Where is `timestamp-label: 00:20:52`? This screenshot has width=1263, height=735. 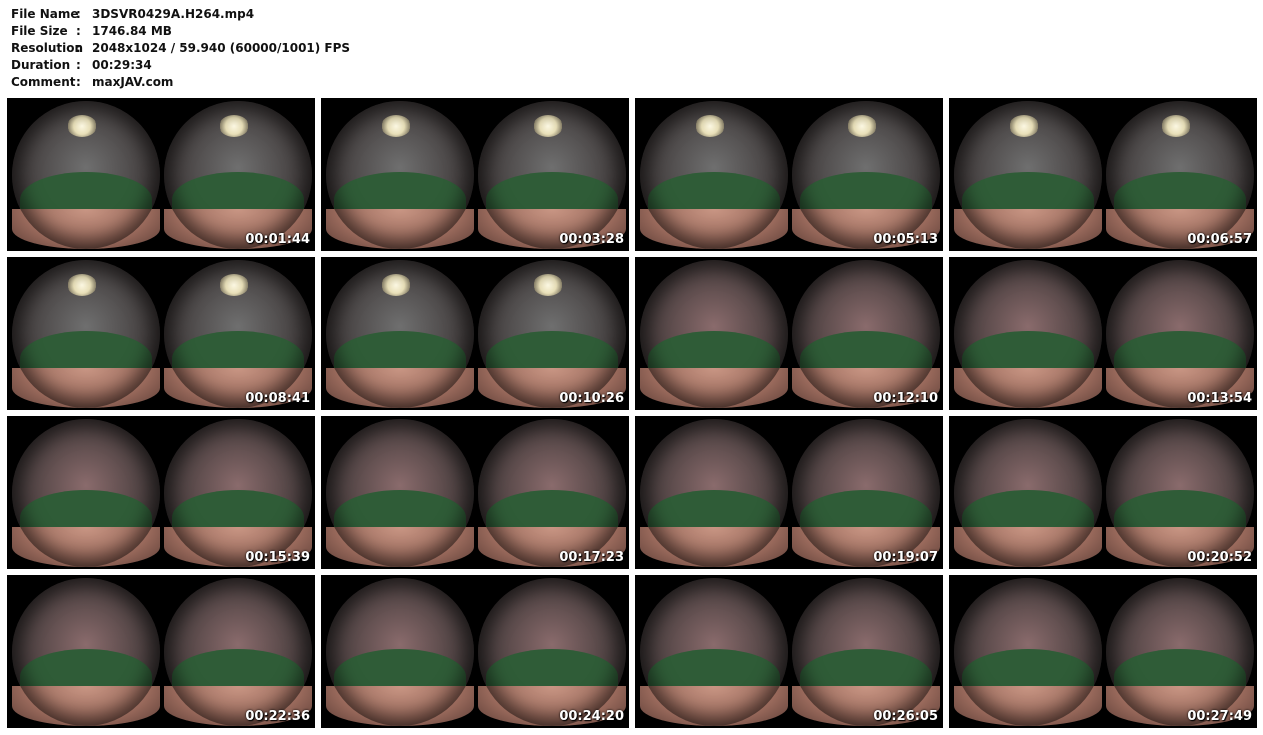 timestamp-label: 00:20:52 is located at coordinates (1219, 557).